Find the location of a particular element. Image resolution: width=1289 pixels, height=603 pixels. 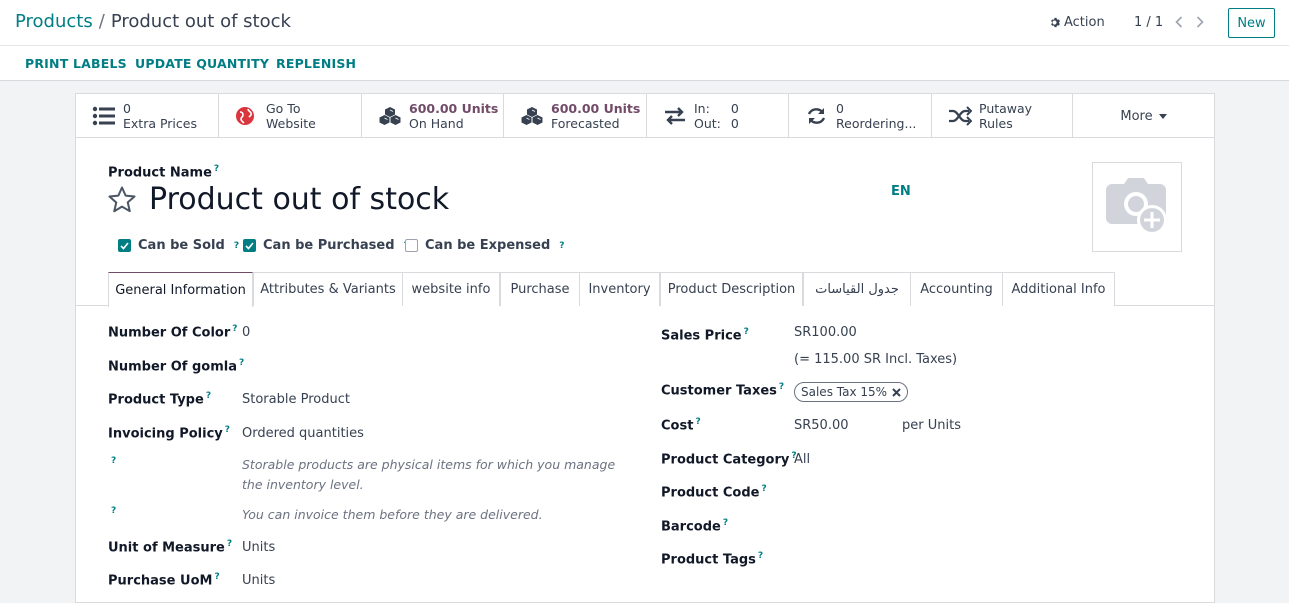

on-hand-value: 600.00 Units is located at coordinates (454, 108).